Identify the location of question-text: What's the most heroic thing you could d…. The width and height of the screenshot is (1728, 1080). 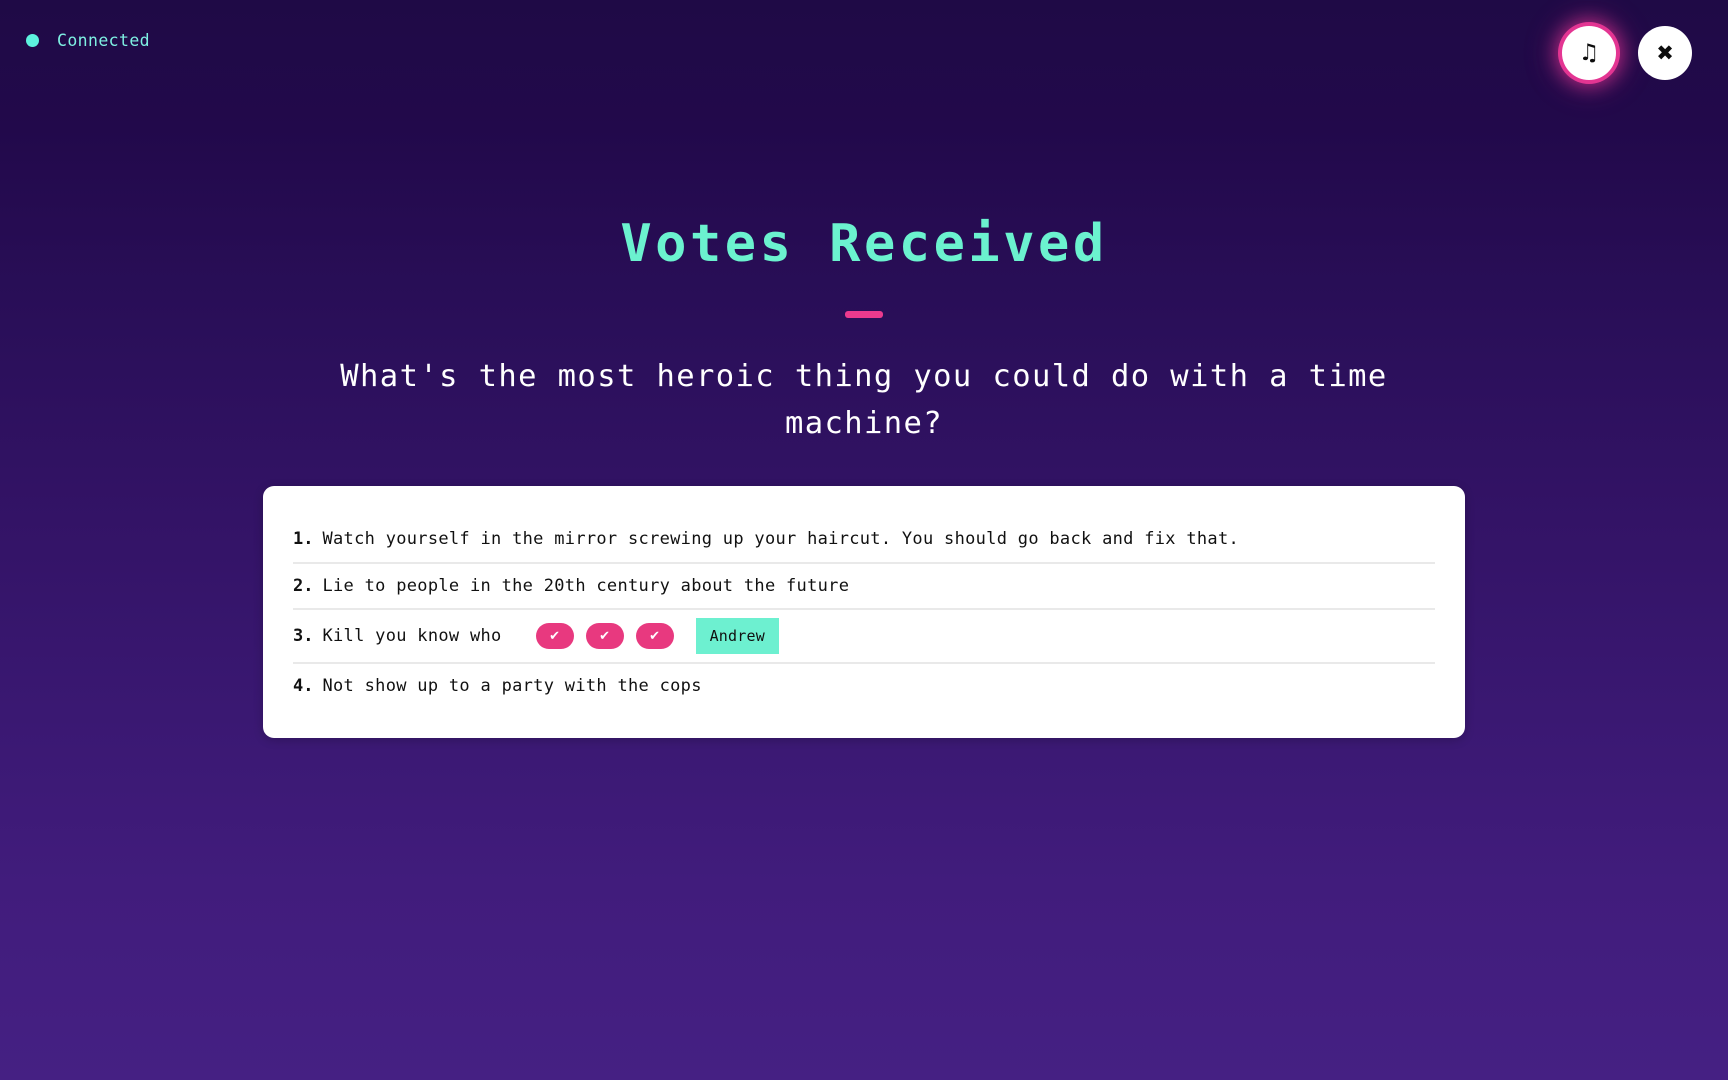
(864, 400).